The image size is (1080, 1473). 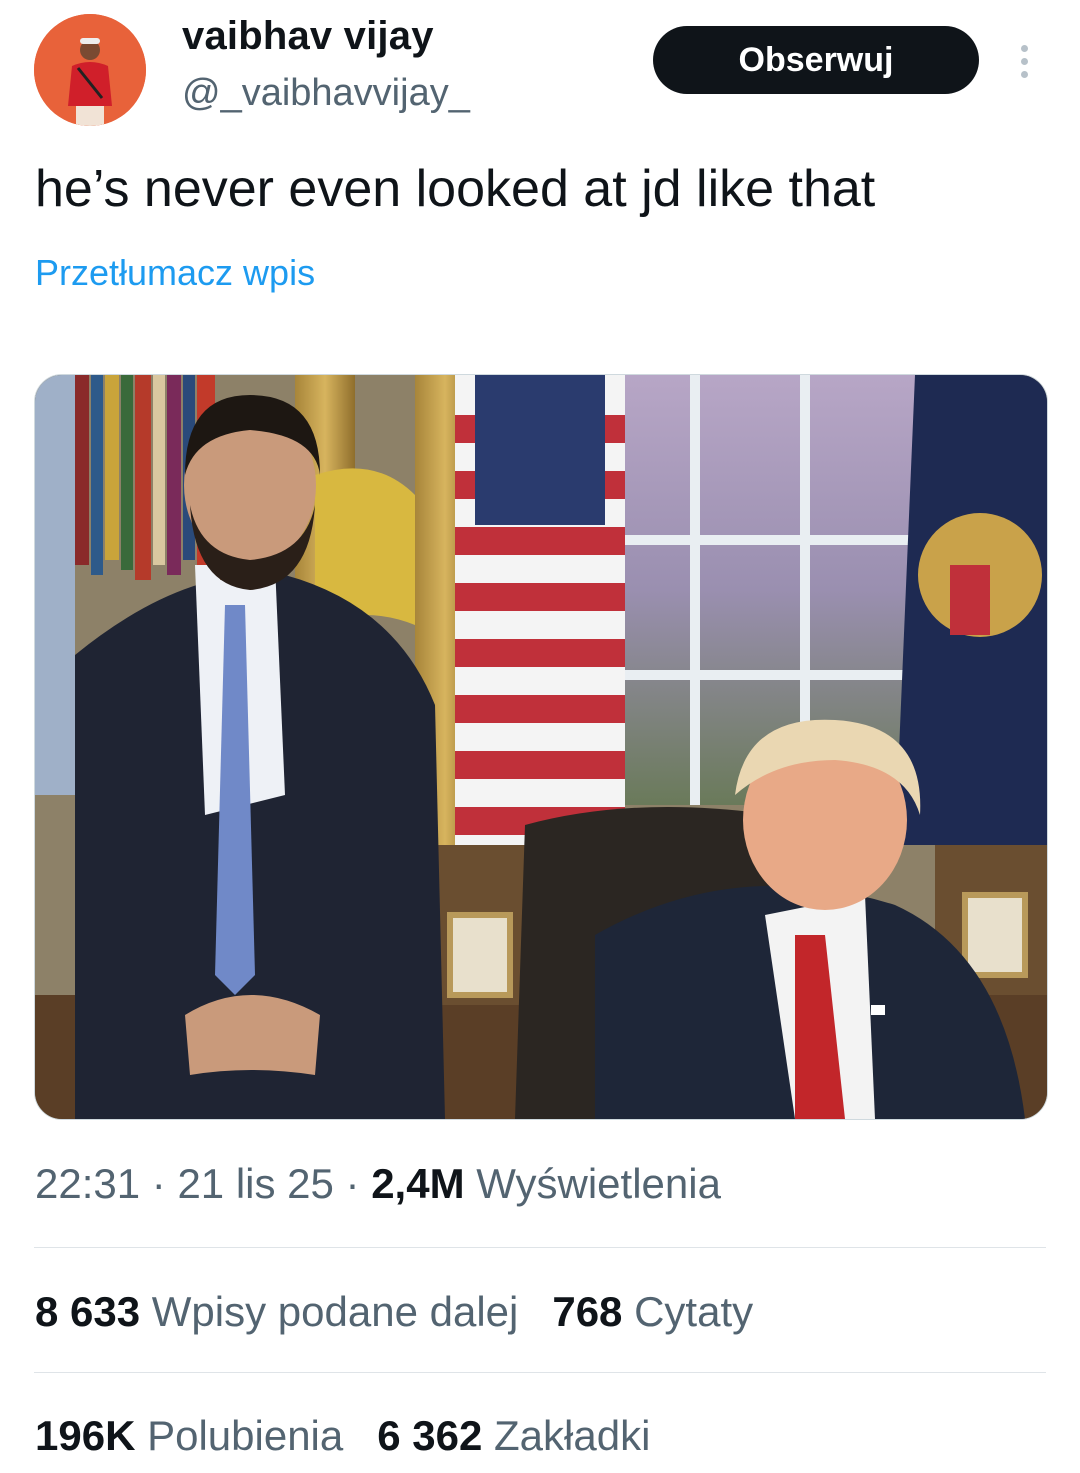 I want to click on tweet-meta: 22:31 · 21 lis 25 · 2,4M Wyświetlenia, so click(x=378, y=1184).